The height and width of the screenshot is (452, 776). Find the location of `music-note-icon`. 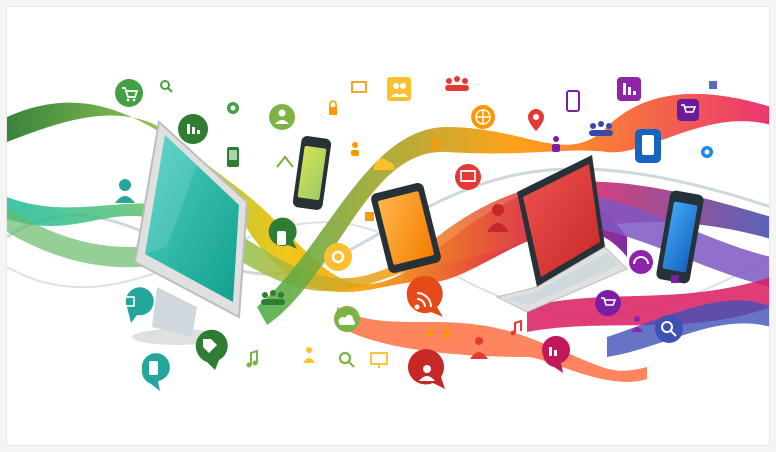

music-note-icon is located at coordinates (252, 358).